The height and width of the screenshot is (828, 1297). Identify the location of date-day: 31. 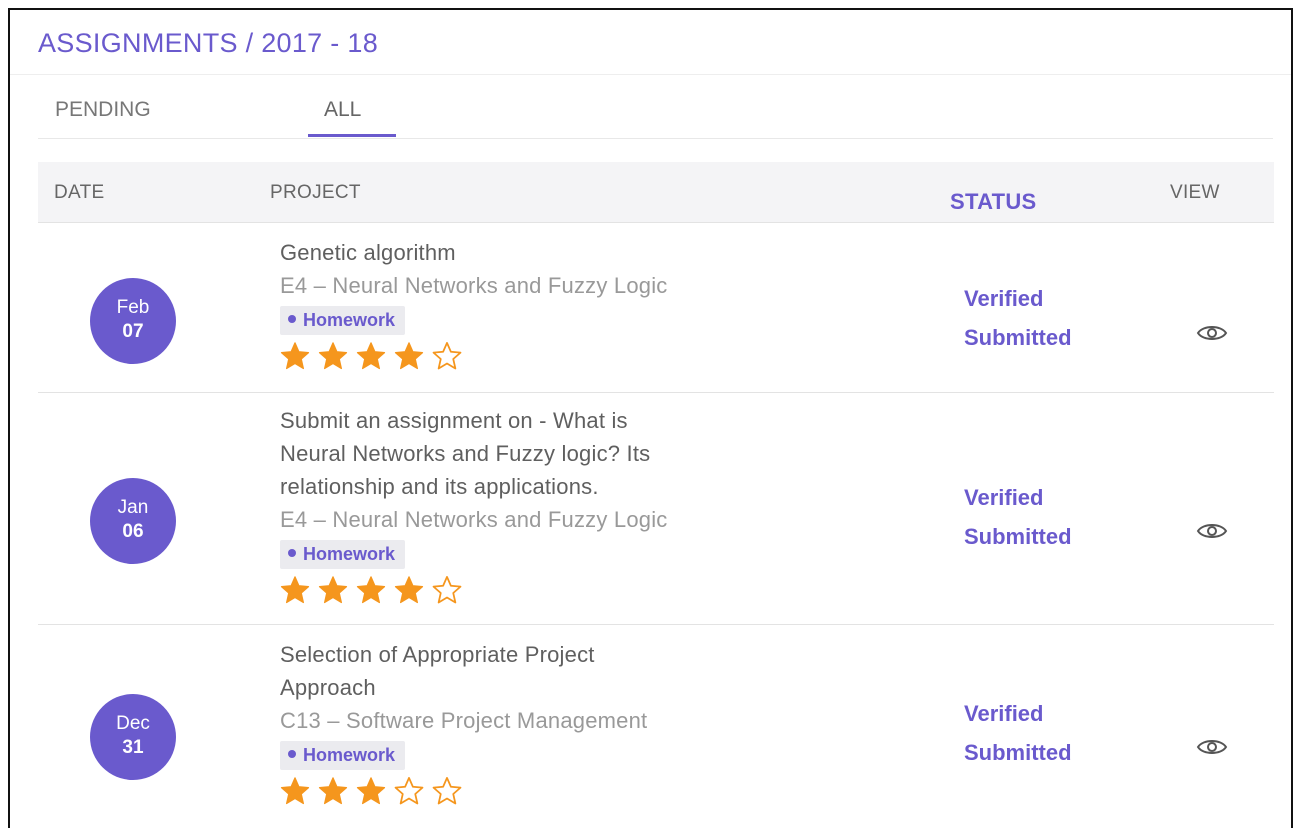
(133, 747).